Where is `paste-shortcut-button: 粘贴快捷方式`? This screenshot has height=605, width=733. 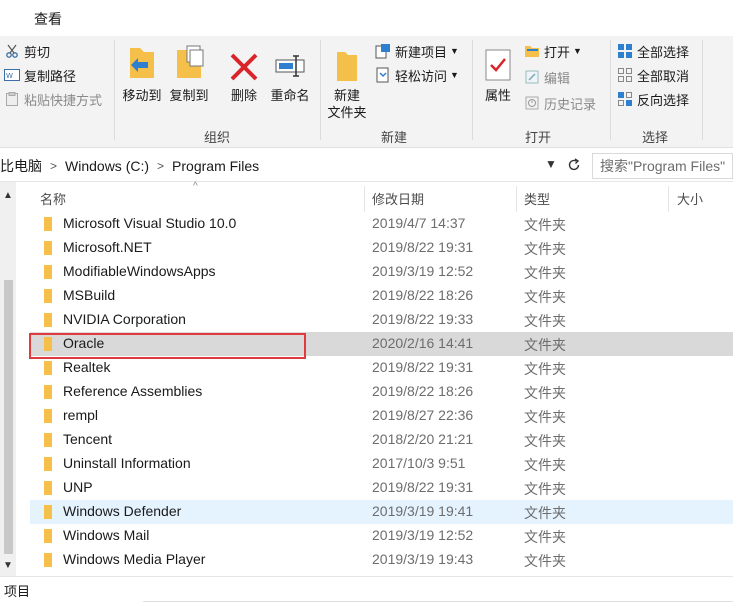 paste-shortcut-button: 粘贴快捷方式 is located at coordinates (53, 99).